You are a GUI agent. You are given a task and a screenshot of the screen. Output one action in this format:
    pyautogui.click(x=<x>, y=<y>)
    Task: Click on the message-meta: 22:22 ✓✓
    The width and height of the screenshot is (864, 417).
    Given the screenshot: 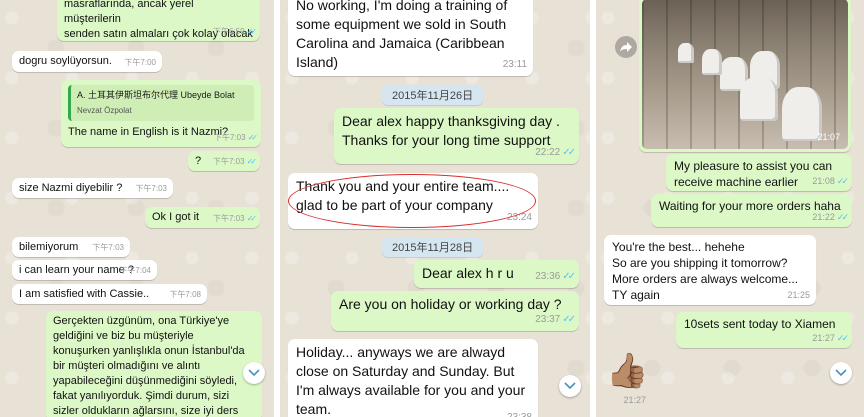 What is the action you would take?
    pyautogui.click(x=555, y=152)
    